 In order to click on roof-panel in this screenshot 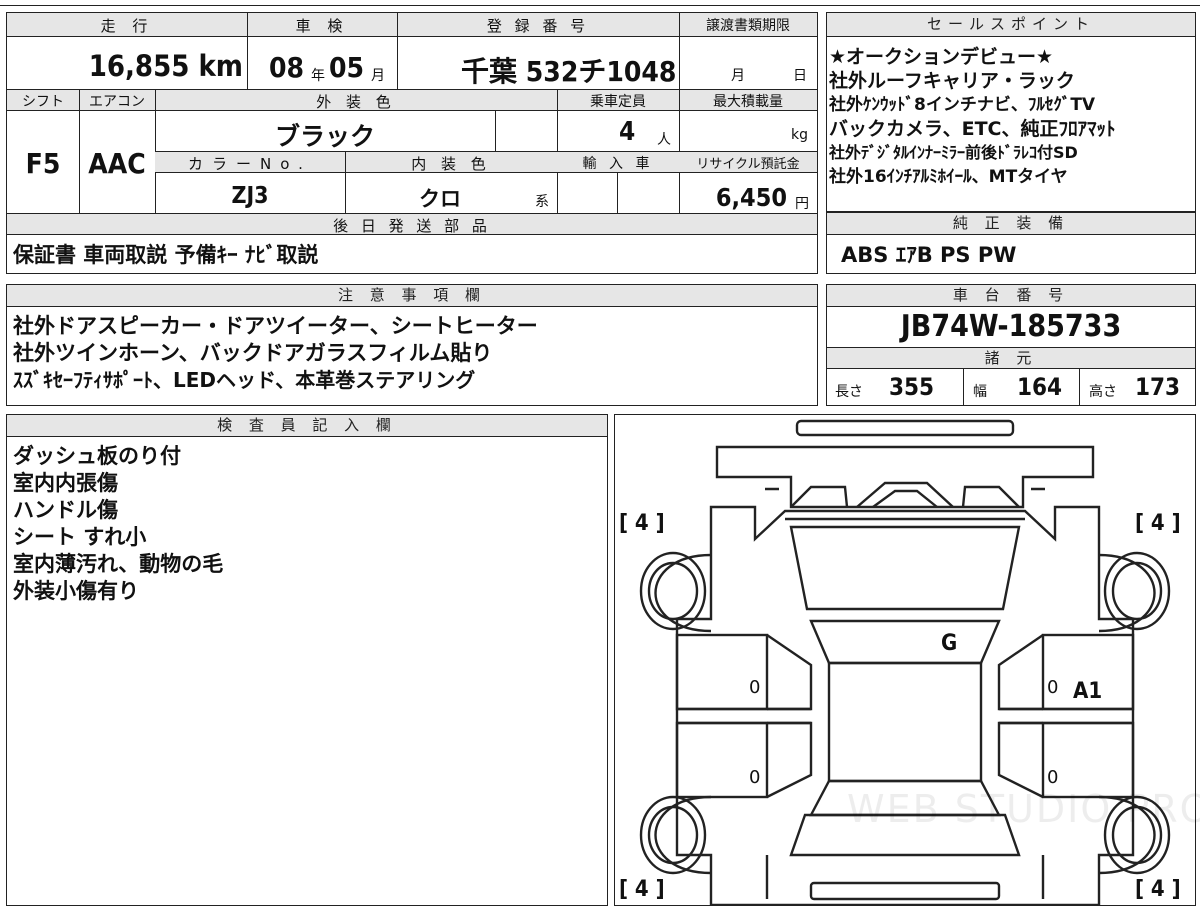, I will do `click(905, 722)`.